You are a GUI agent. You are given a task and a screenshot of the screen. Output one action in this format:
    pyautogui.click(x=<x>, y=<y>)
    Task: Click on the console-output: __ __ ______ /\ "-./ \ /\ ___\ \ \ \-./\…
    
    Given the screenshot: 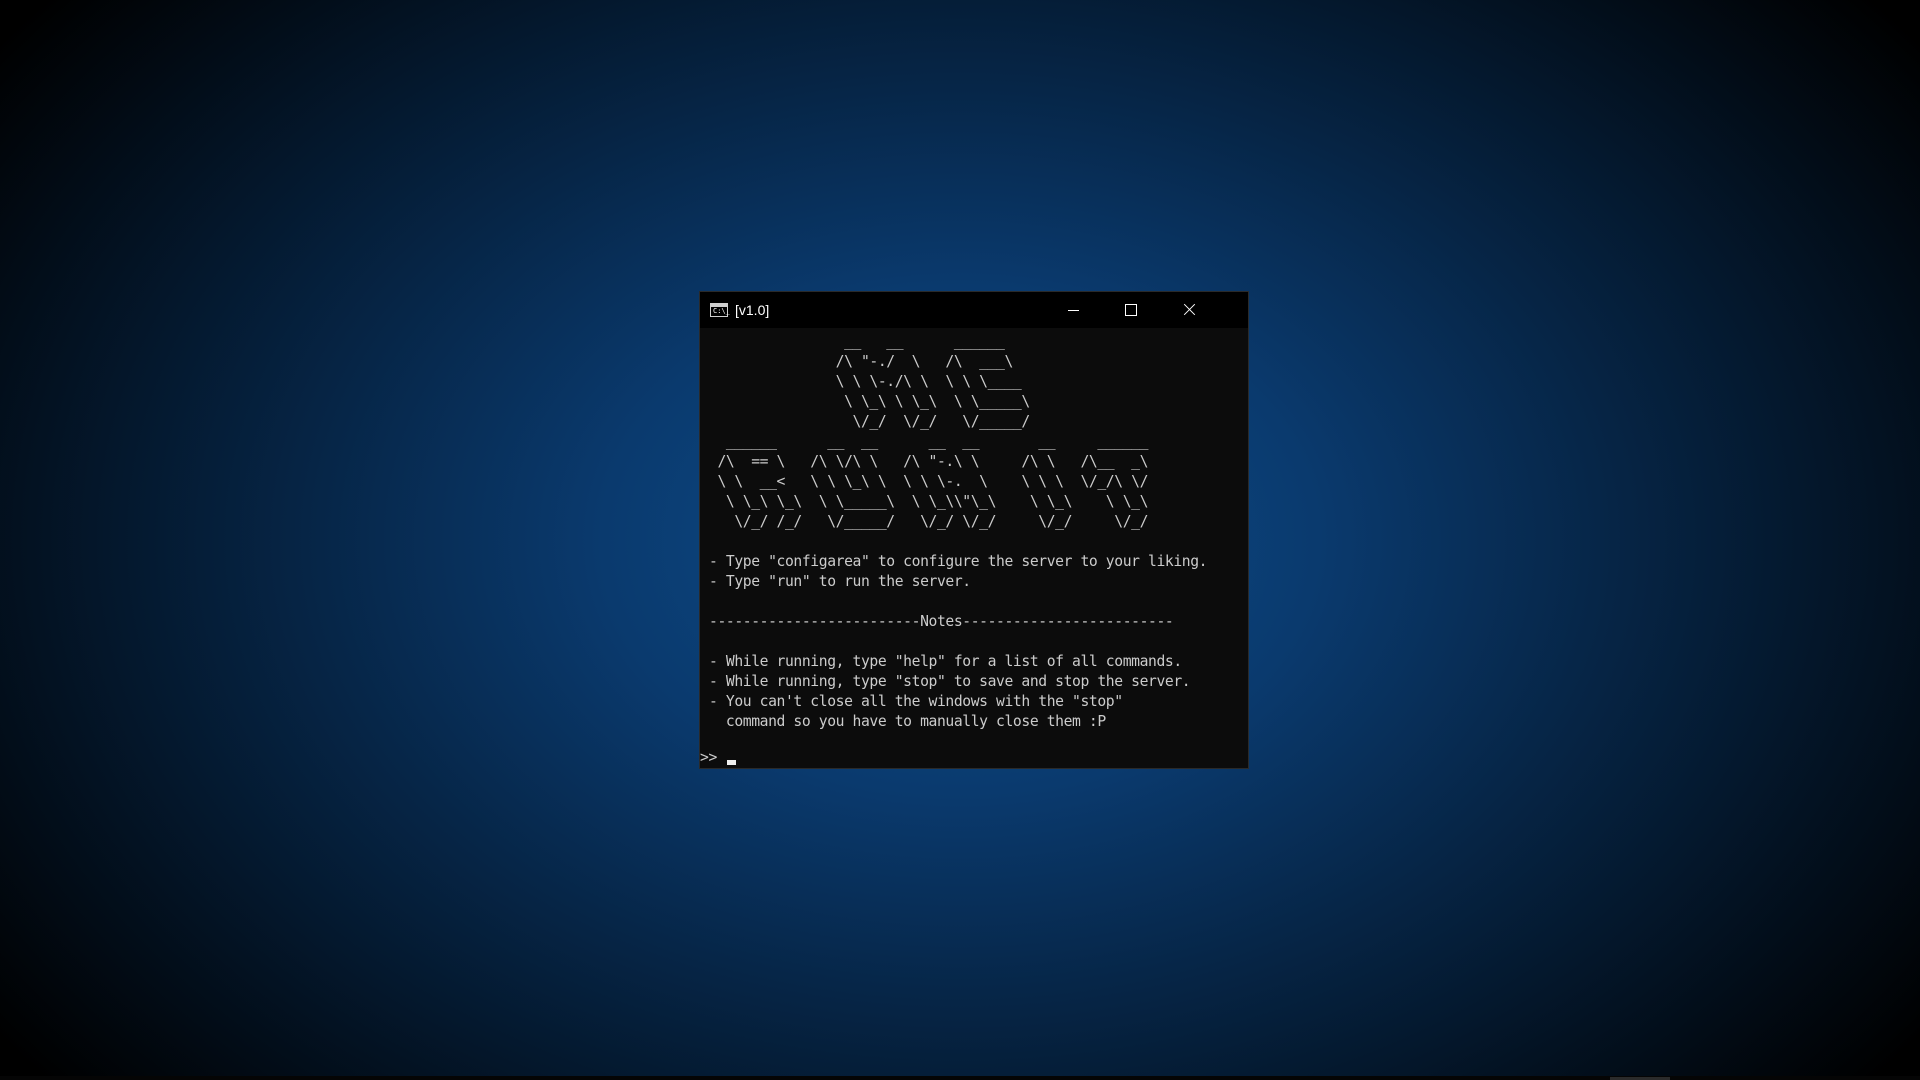 What is the action you would take?
    pyautogui.click(x=958, y=531)
    